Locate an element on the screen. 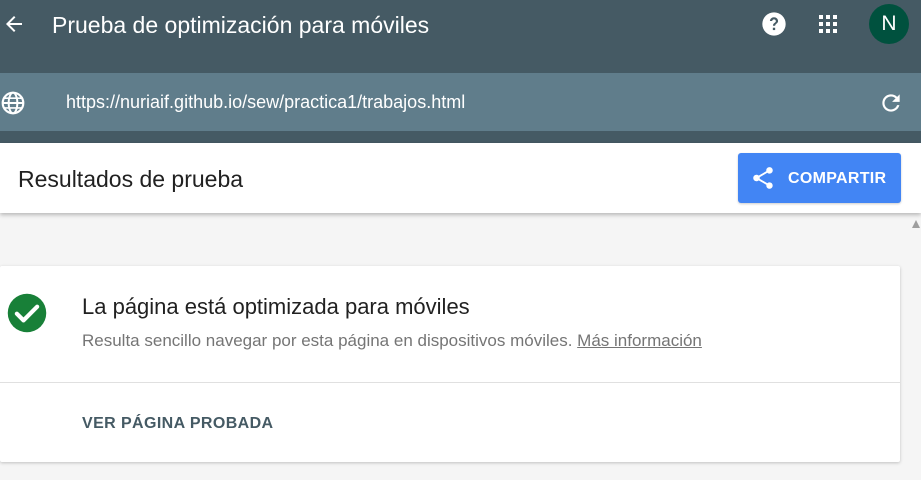  apps-grid-icon is located at coordinates (828, 24).